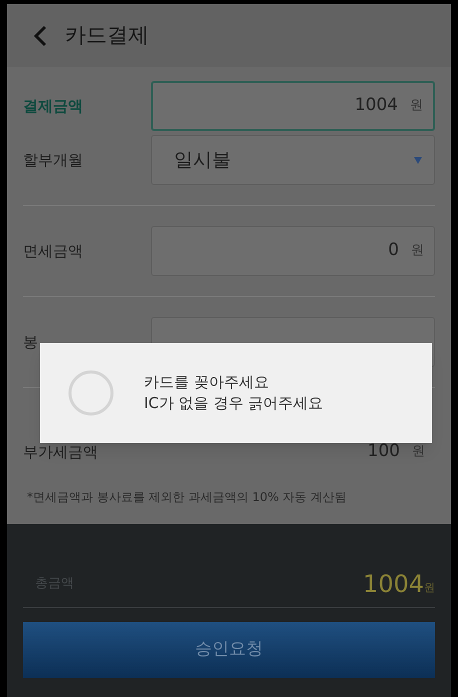 This screenshot has width=458, height=697. Describe the element at coordinates (384, 452) in the screenshot. I see `vat-value: 100` at that location.